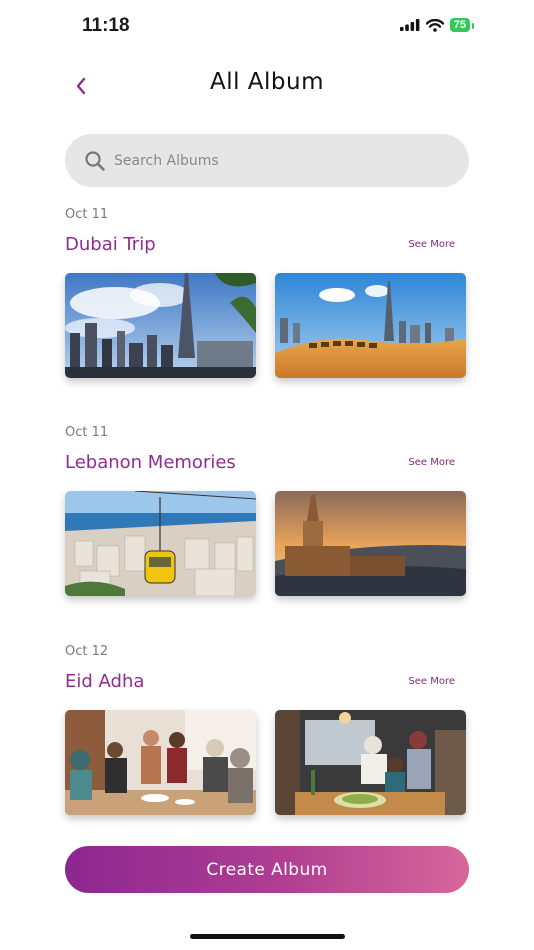 This screenshot has height=950, width=534. Describe the element at coordinates (274, 160) in the screenshot. I see `search-input` at that location.